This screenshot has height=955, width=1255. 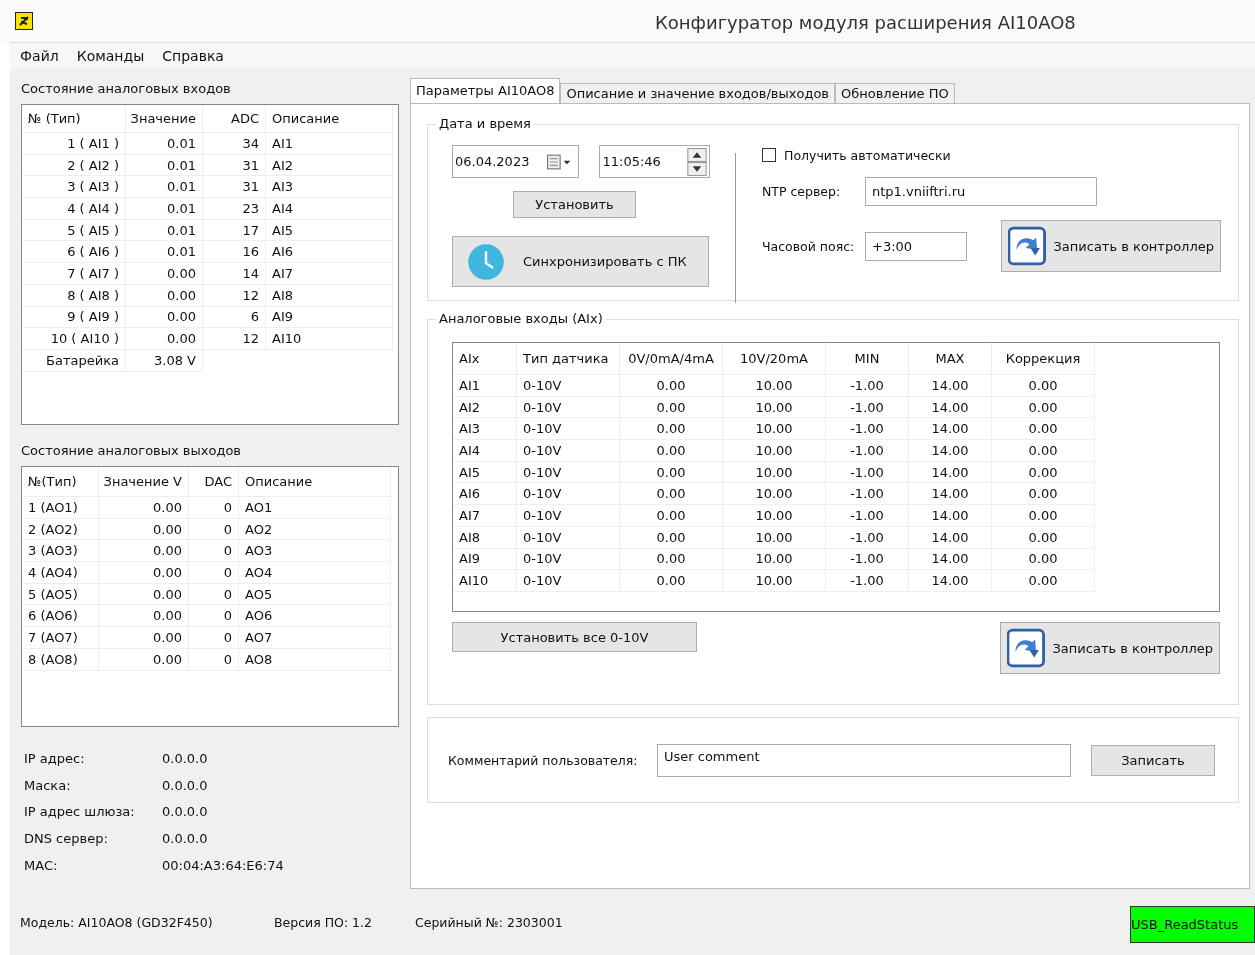 What do you see at coordinates (981, 191) in the screenshot?
I see `ntp-field: ntp1.vniiftri.ru` at bounding box center [981, 191].